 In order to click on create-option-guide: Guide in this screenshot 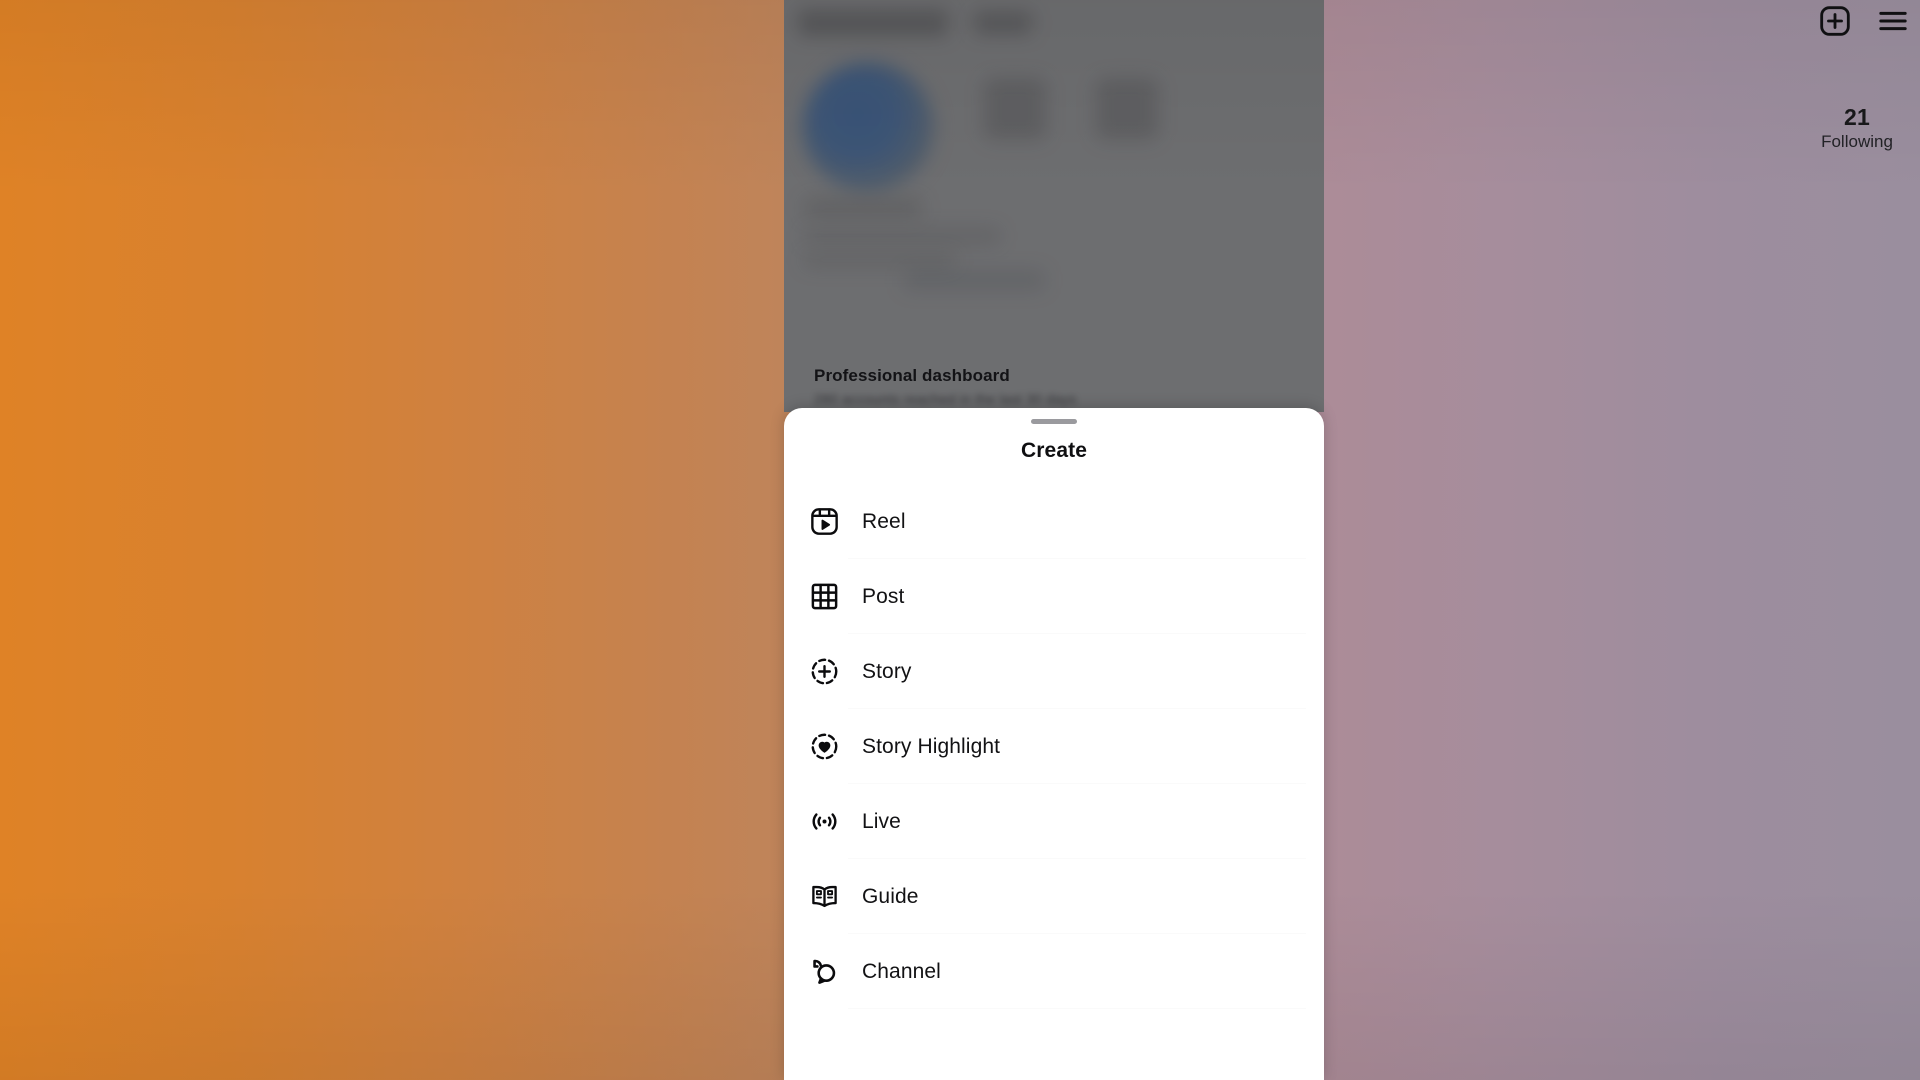, I will do `click(1054, 896)`.